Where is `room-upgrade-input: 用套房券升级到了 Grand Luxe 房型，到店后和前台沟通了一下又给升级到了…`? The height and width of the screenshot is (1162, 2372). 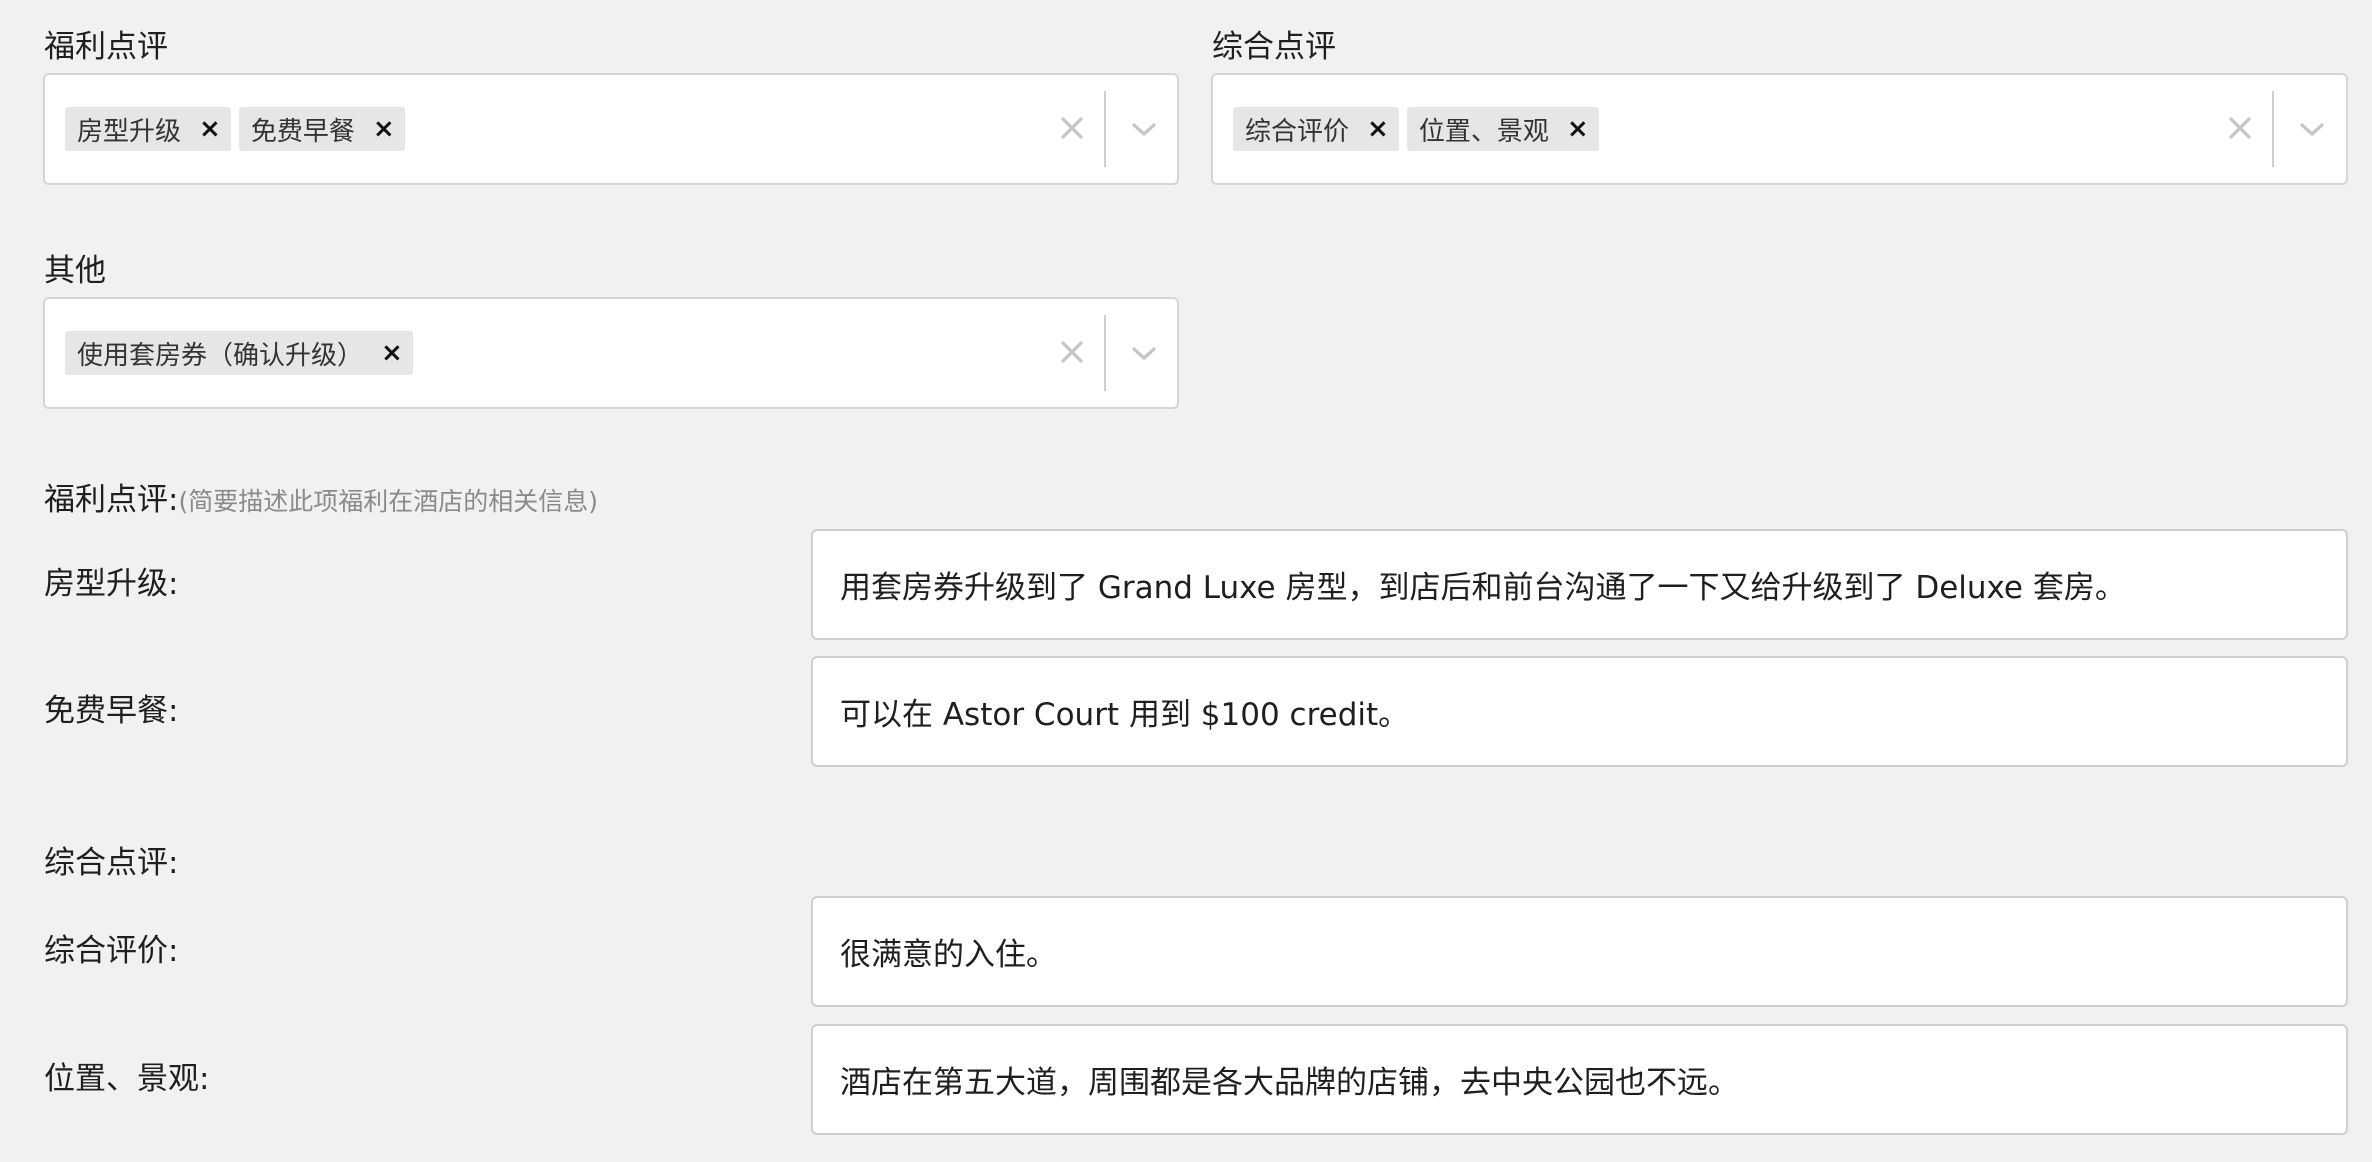
room-upgrade-input: 用套房券升级到了 Grand Luxe 房型，到店后和前台沟通了一下又给升级到了… is located at coordinates (1579, 584).